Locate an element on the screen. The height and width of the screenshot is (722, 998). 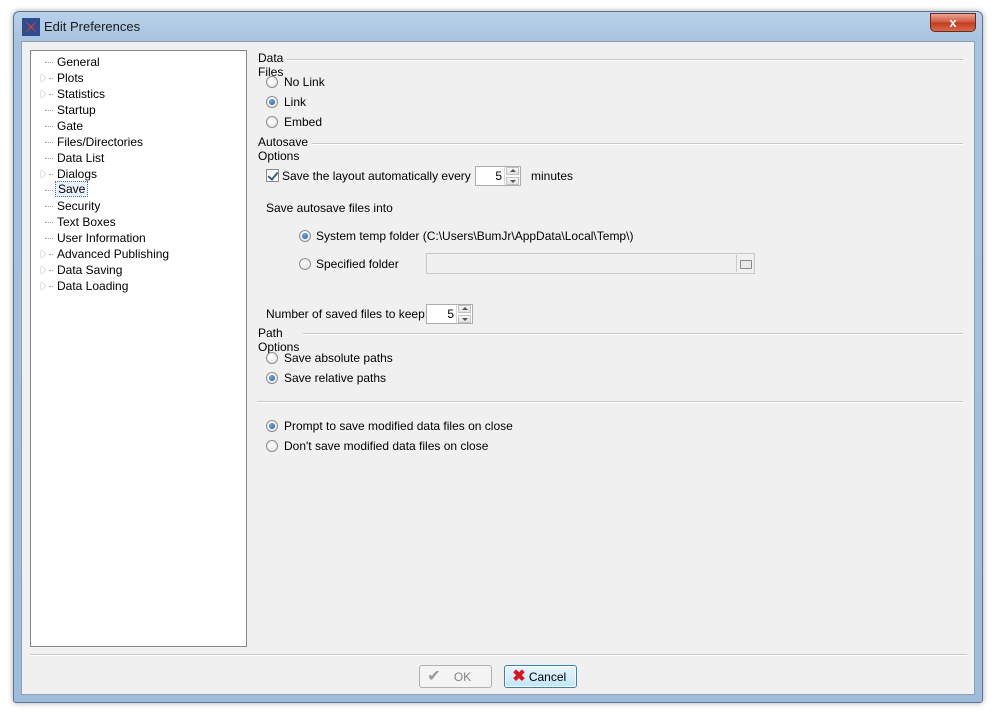
tree-item-label: Startup is located at coordinates (76, 110).